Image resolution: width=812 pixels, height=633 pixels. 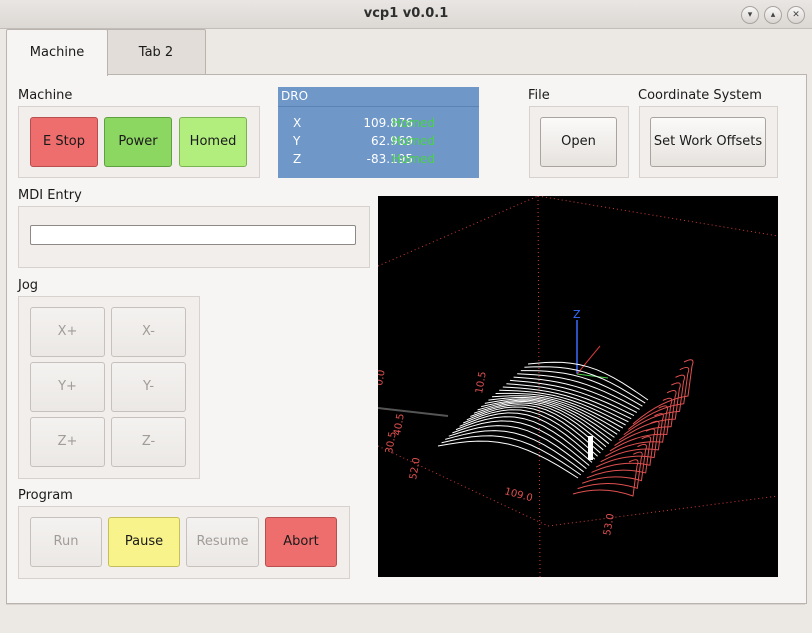 What do you see at coordinates (148, 332) in the screenshot?
I see `jog-x-minus-button: X-` at bounding box center [148, 332].